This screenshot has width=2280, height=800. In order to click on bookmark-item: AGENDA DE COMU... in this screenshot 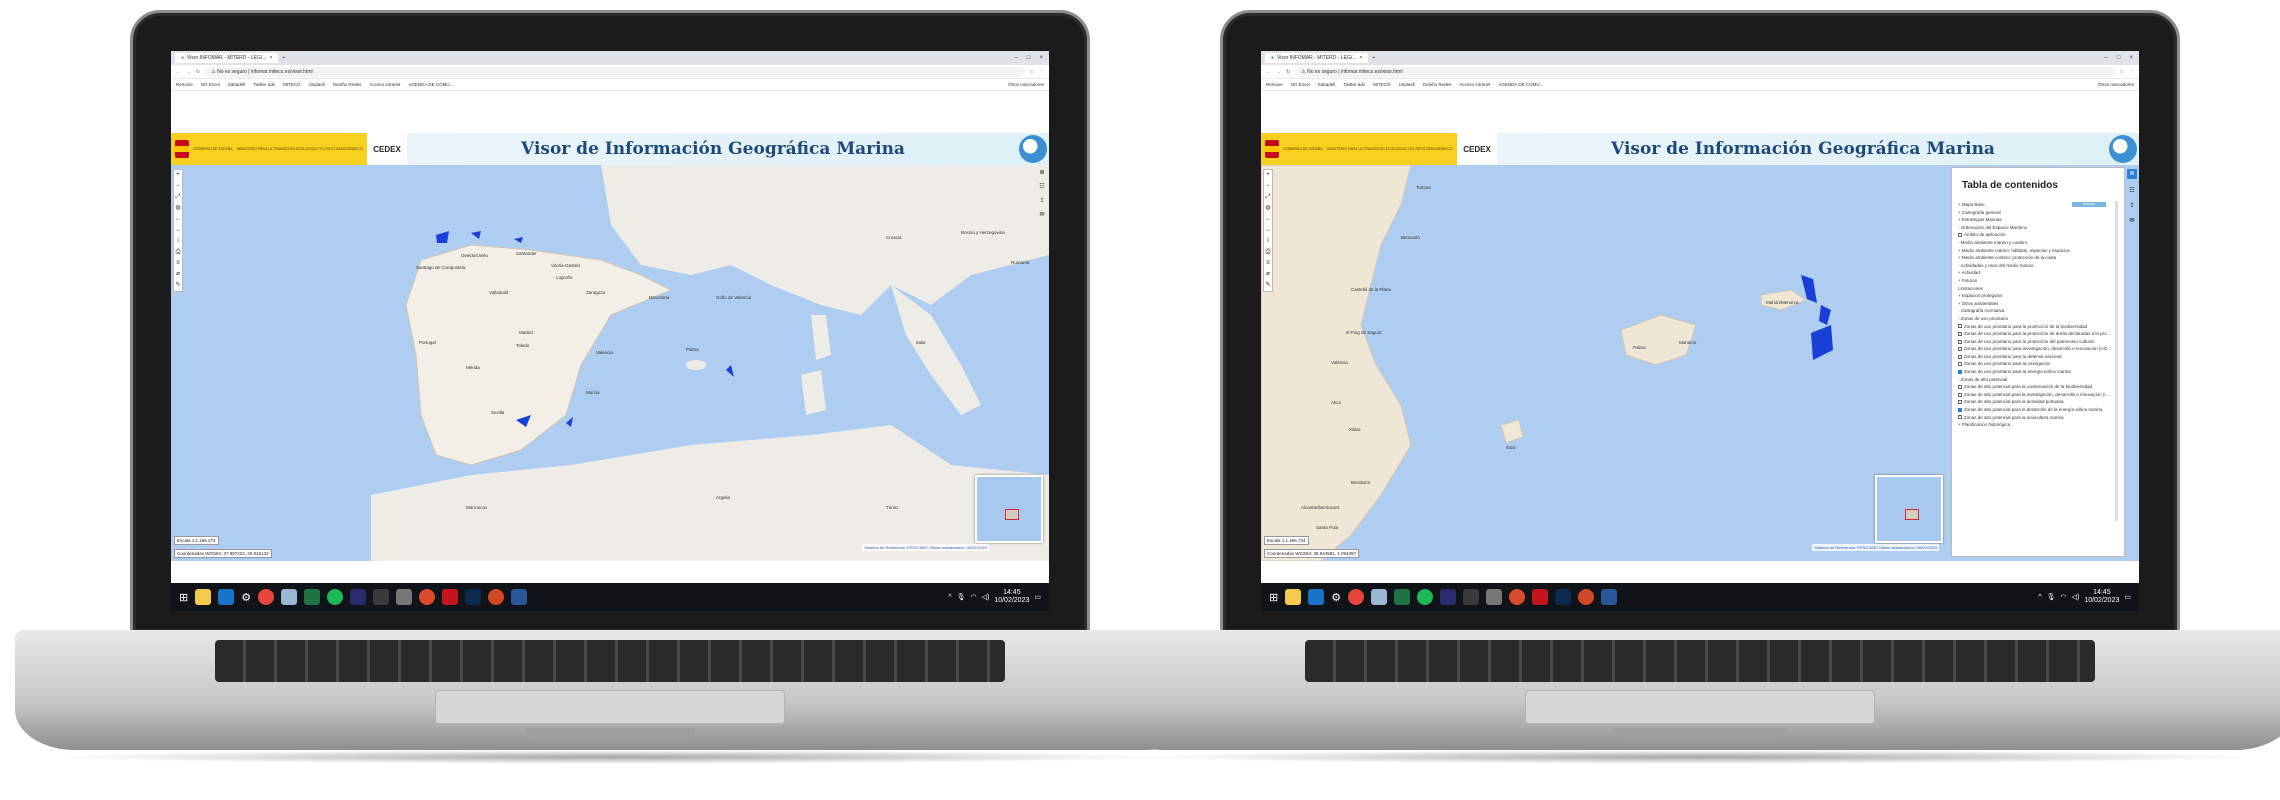, I will do `click(430, 84)`.